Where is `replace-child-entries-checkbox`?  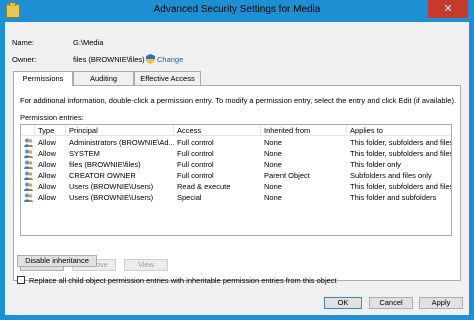 replace-child-entries-checkbox is located at coordinates (21, 280).